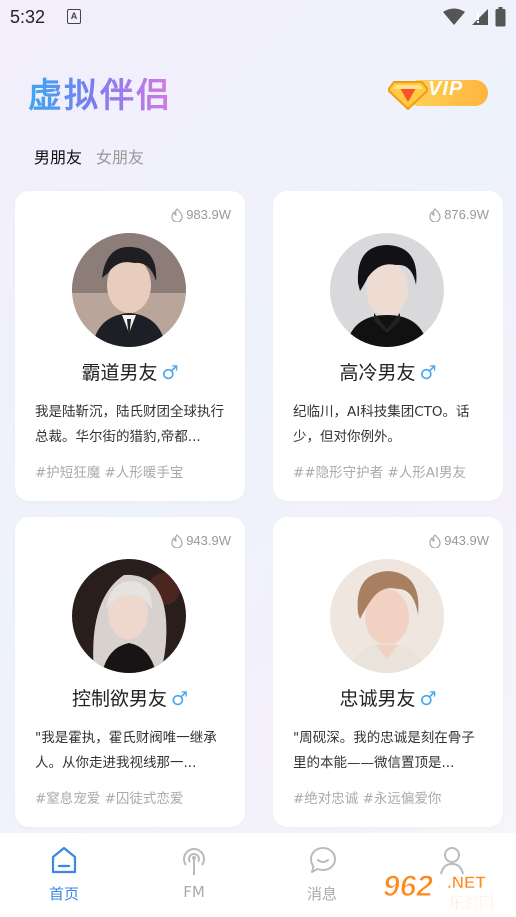  I want to click on character-tags: #窒息宠爱 #囚徒式恋爱, so click(109, 799).